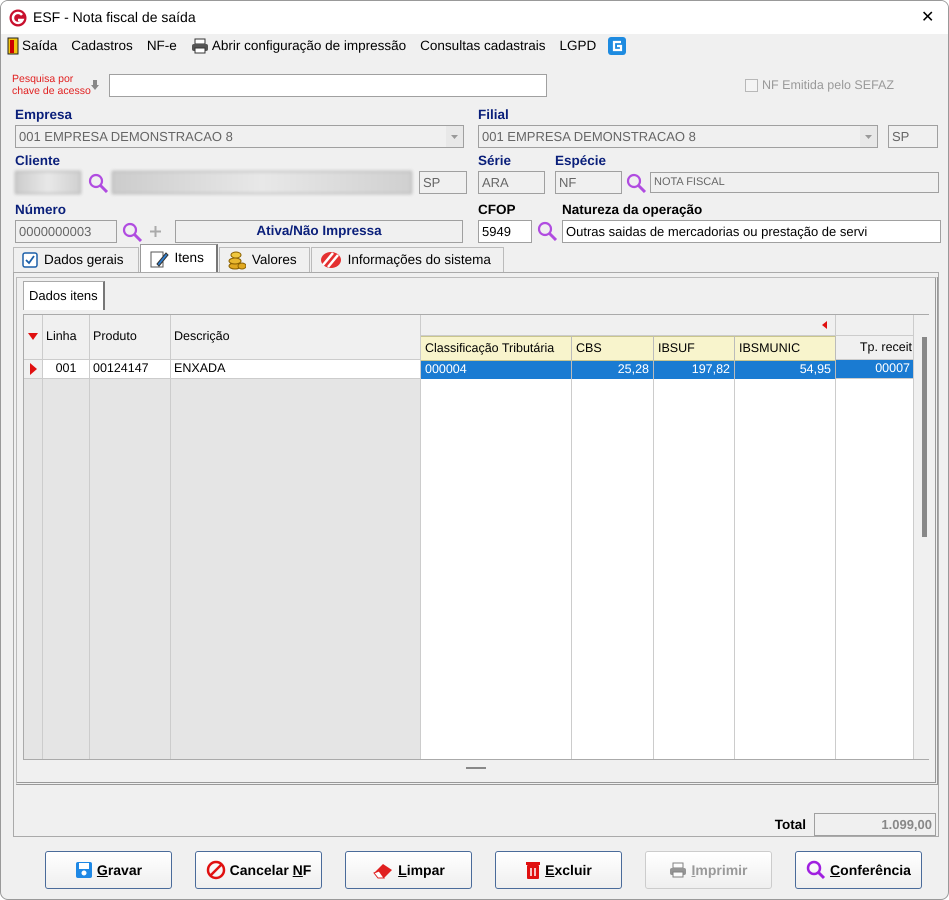  I want to click on checkbox-label: NF Emitida pelo SEFAZ, so click(828, 85).